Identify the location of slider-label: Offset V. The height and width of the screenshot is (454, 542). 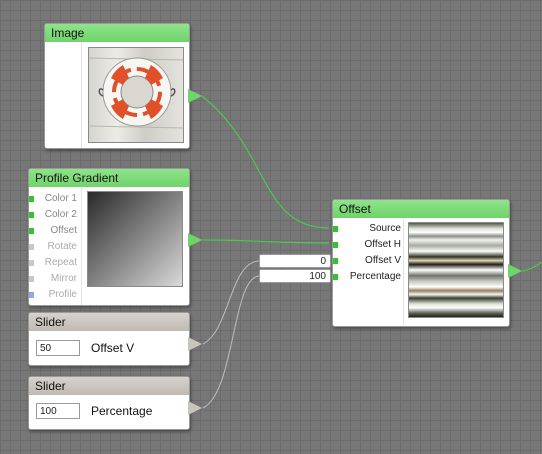
(113, 348).